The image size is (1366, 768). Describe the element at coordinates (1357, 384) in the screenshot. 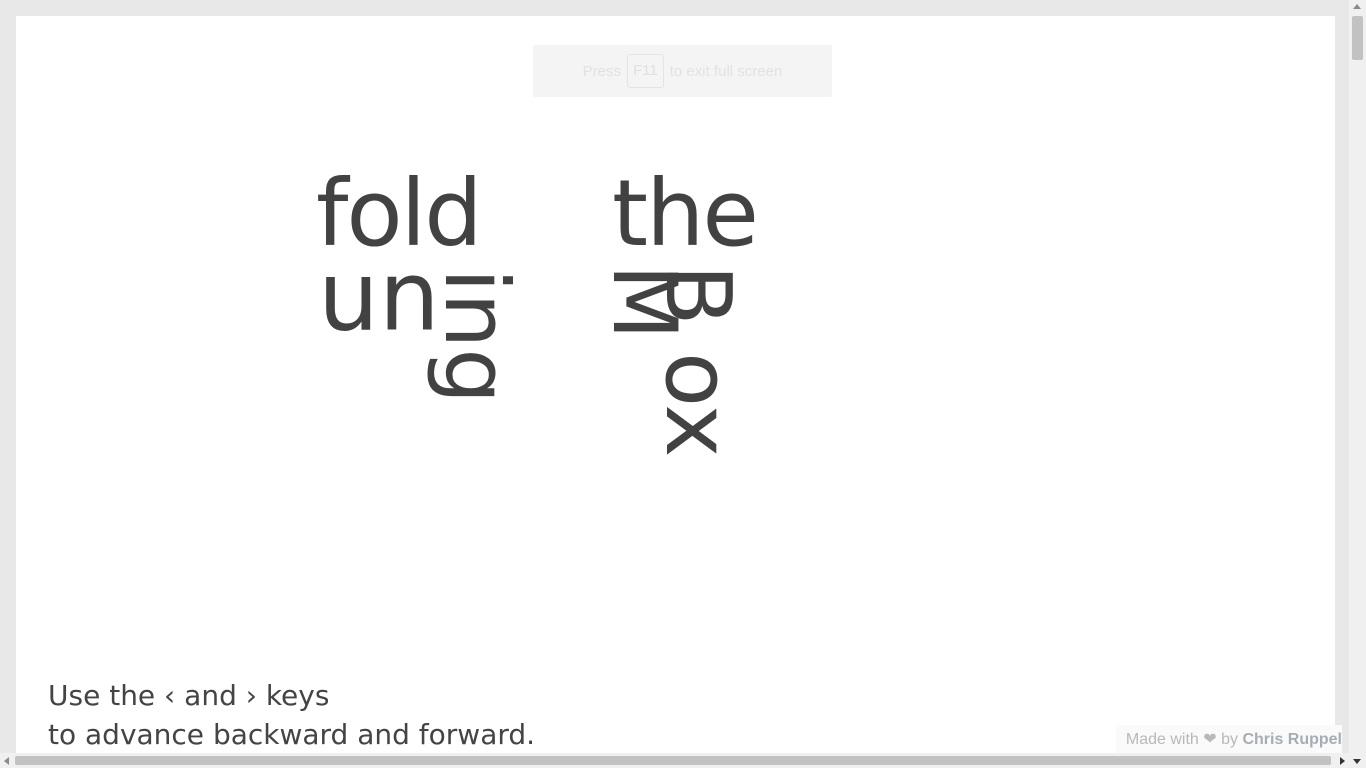

I see `vertical-scrollbar` at that location.